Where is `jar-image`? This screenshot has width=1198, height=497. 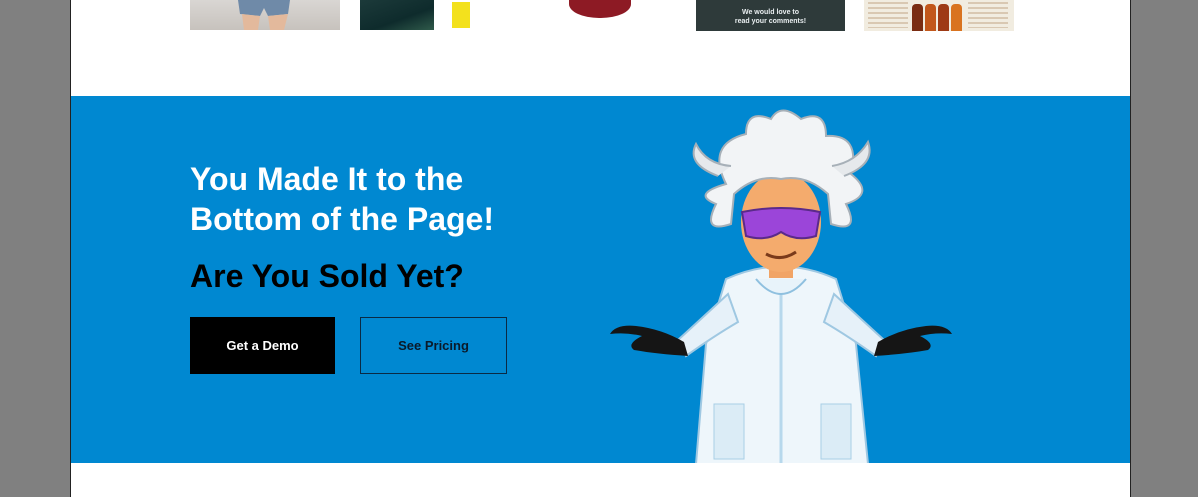 jar-image is located at coordinates (600, 9).